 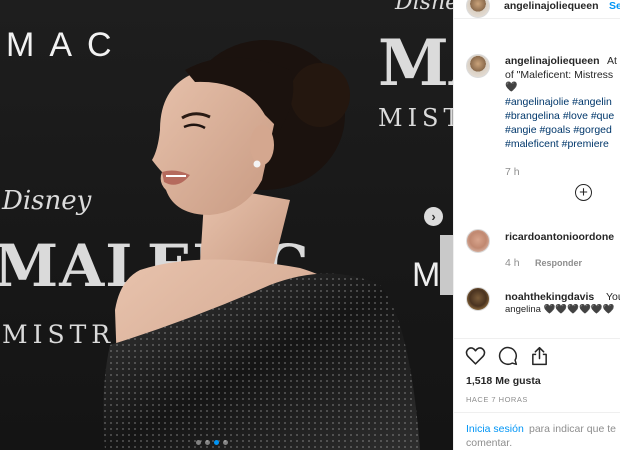 What do you see at coordinates (612, 61) in the screenshot?
I see `caption-text: At` at bounding box center [612, 61].